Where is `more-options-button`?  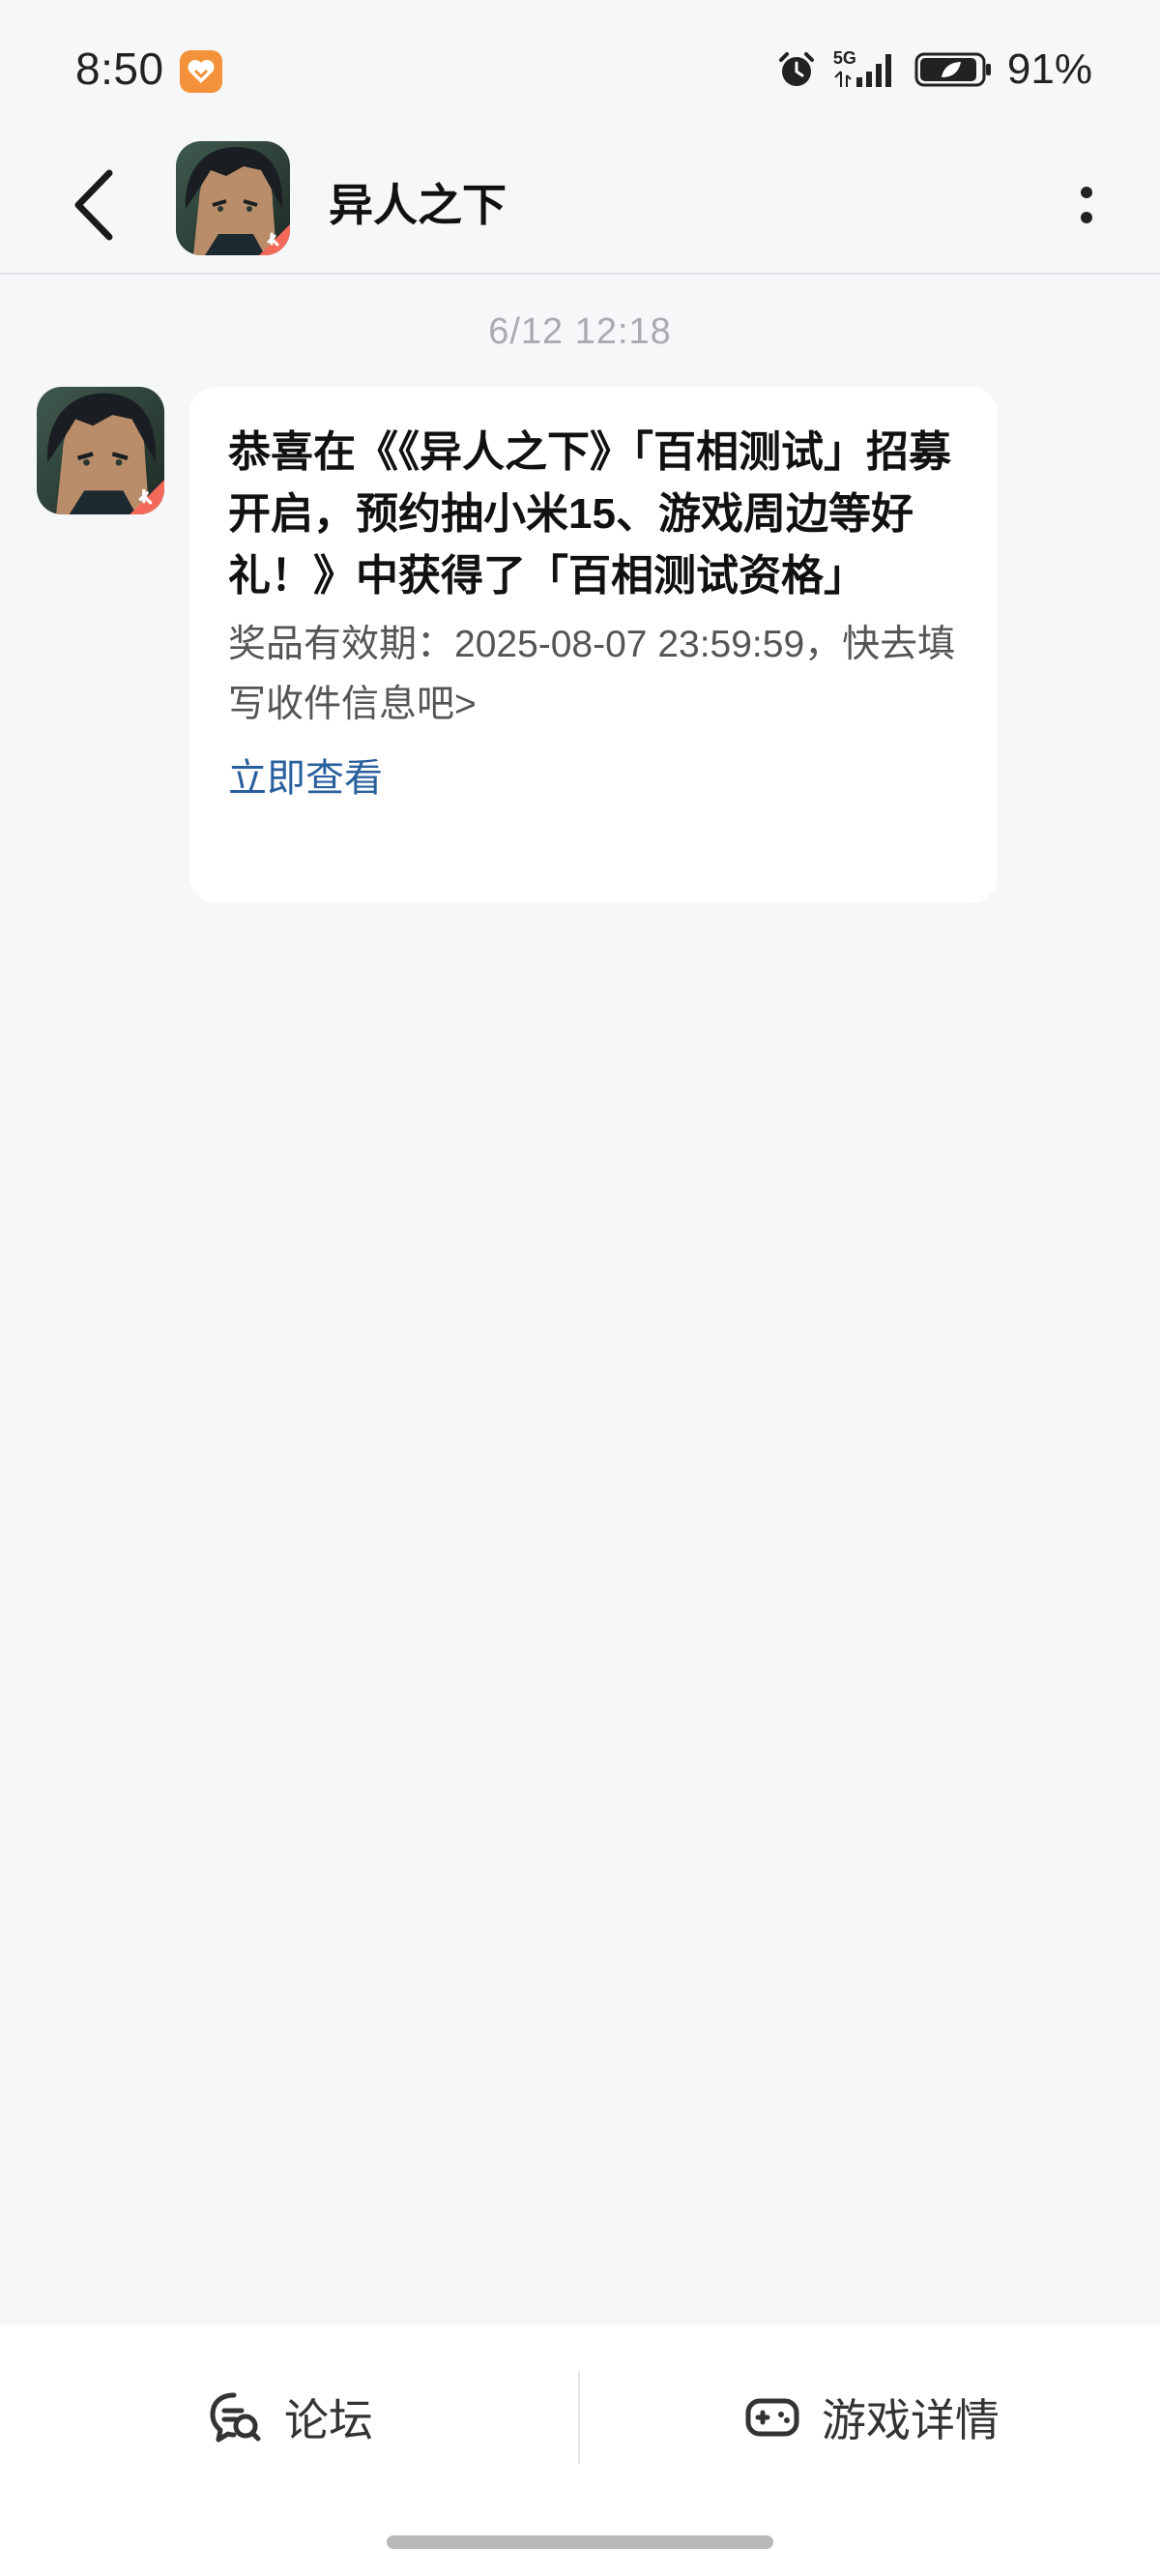
more-options-button is located at coordinates (1086, 205).